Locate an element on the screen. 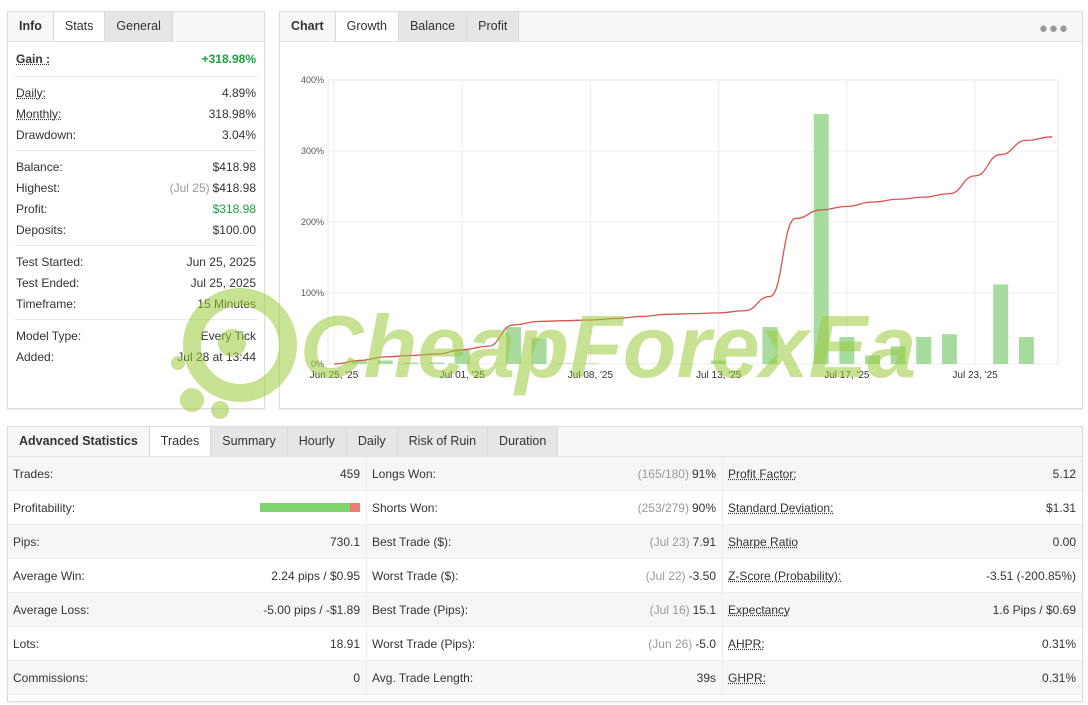 Image resolution: width=1088 pixels, height=705 pixels. stat-value: $100.00 is located at coordinates (234, 230).